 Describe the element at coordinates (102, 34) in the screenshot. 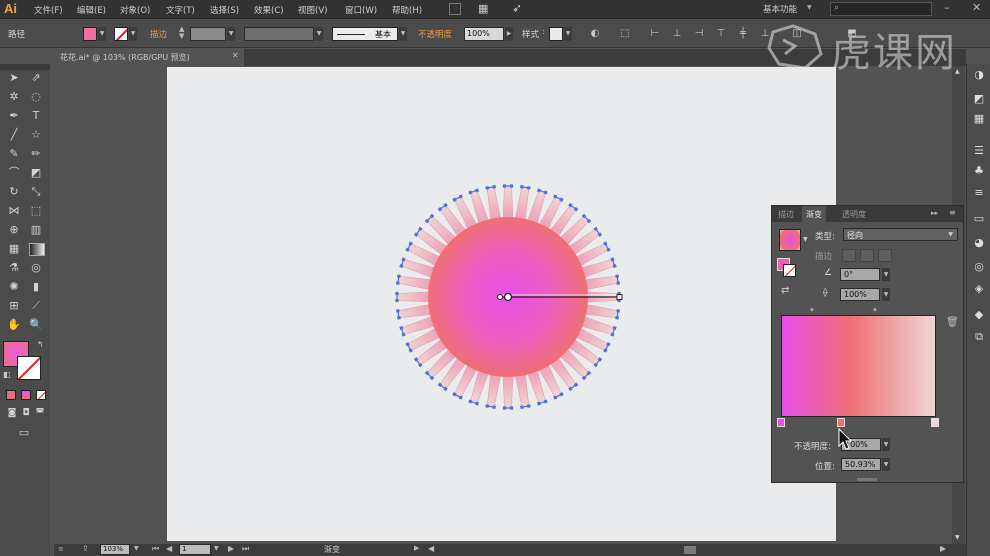

I see `fill-dropdown: ▼` at that location.